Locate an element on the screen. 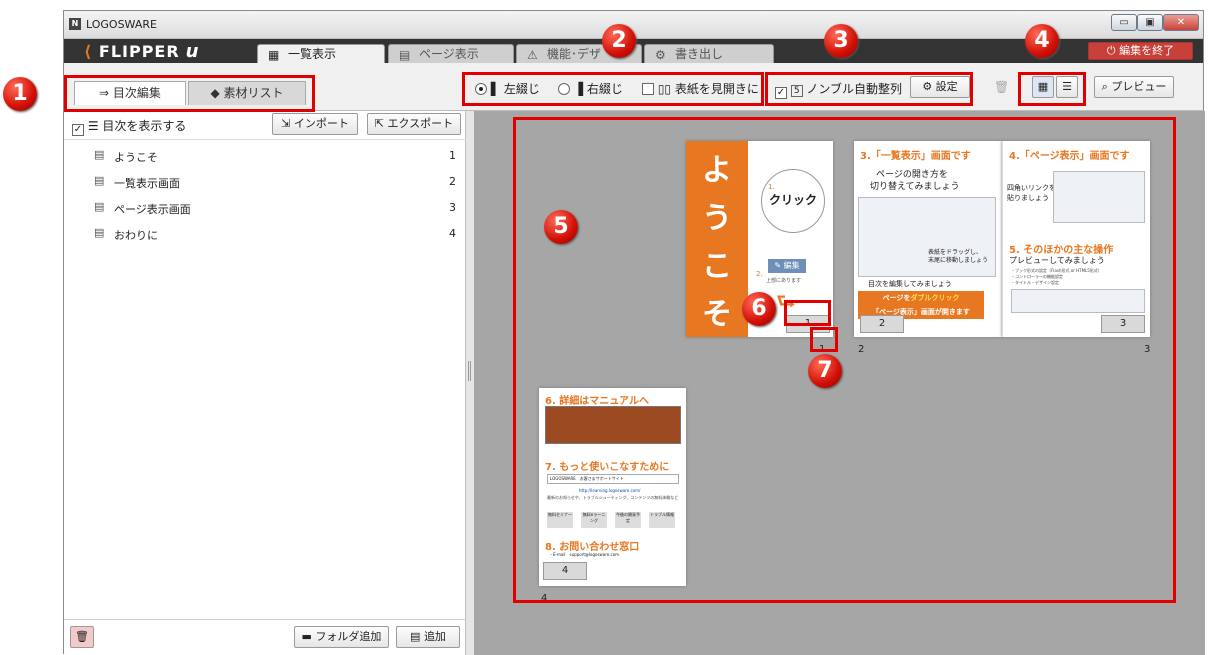  export-button: ⇱ エクスポート is located at coordinates (414, 124).